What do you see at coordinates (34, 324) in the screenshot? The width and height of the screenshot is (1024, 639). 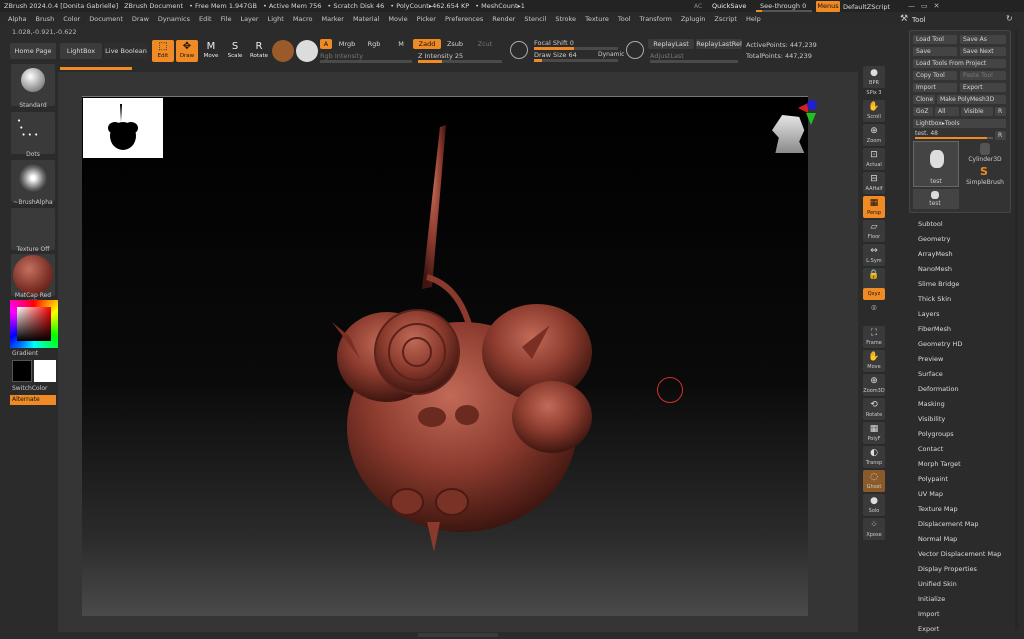 I see `color-picker` at bounding box center [34, 324].